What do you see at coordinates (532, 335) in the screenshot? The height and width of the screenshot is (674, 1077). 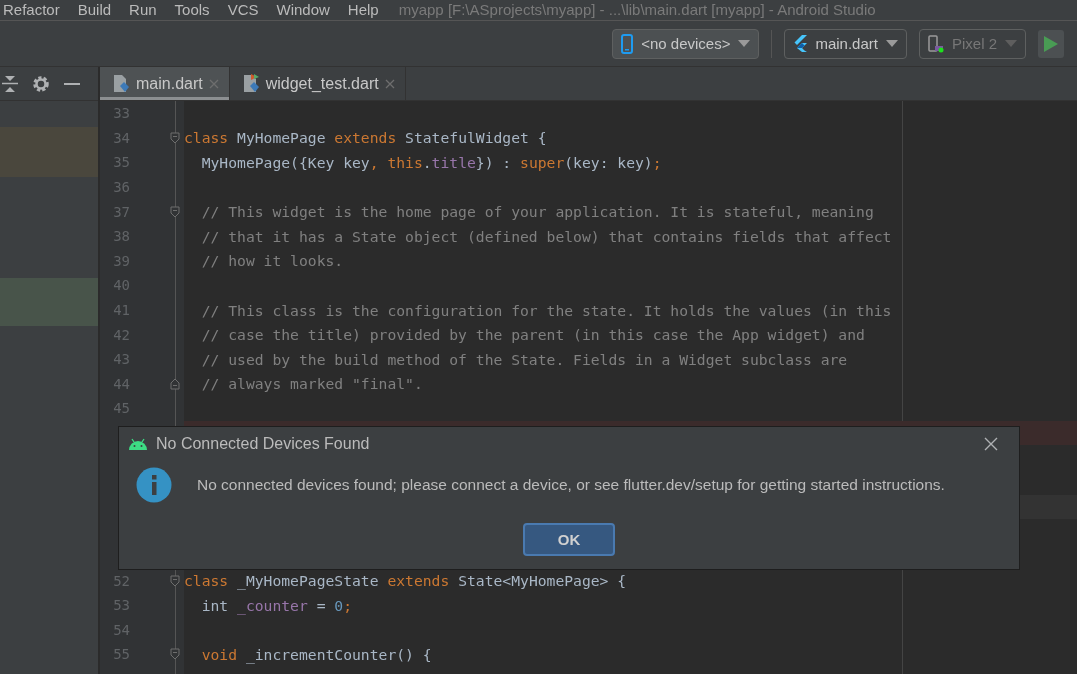 I see `code-line: // case the title) provided by the parent (in this case the App widget) and` at bounding box center [532, 335].